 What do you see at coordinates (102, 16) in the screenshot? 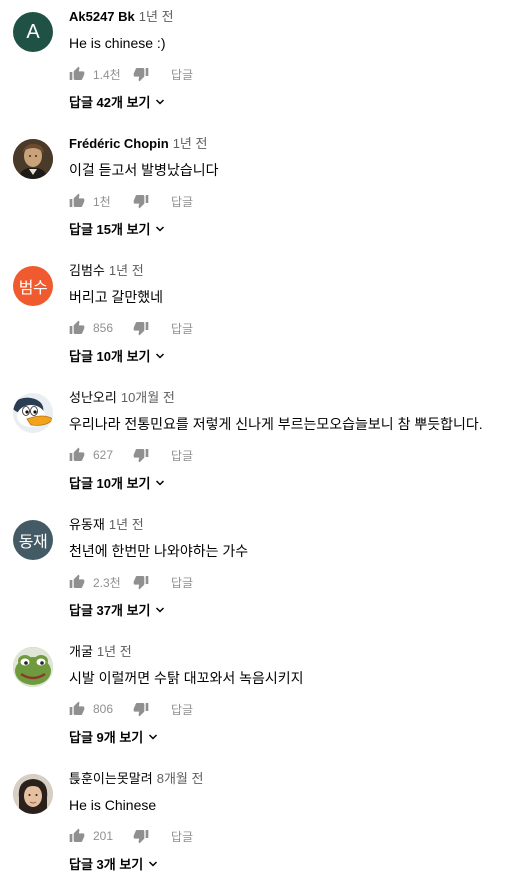
I see `author-name: Ak5247 Bk` at bounding box center [102, 16].